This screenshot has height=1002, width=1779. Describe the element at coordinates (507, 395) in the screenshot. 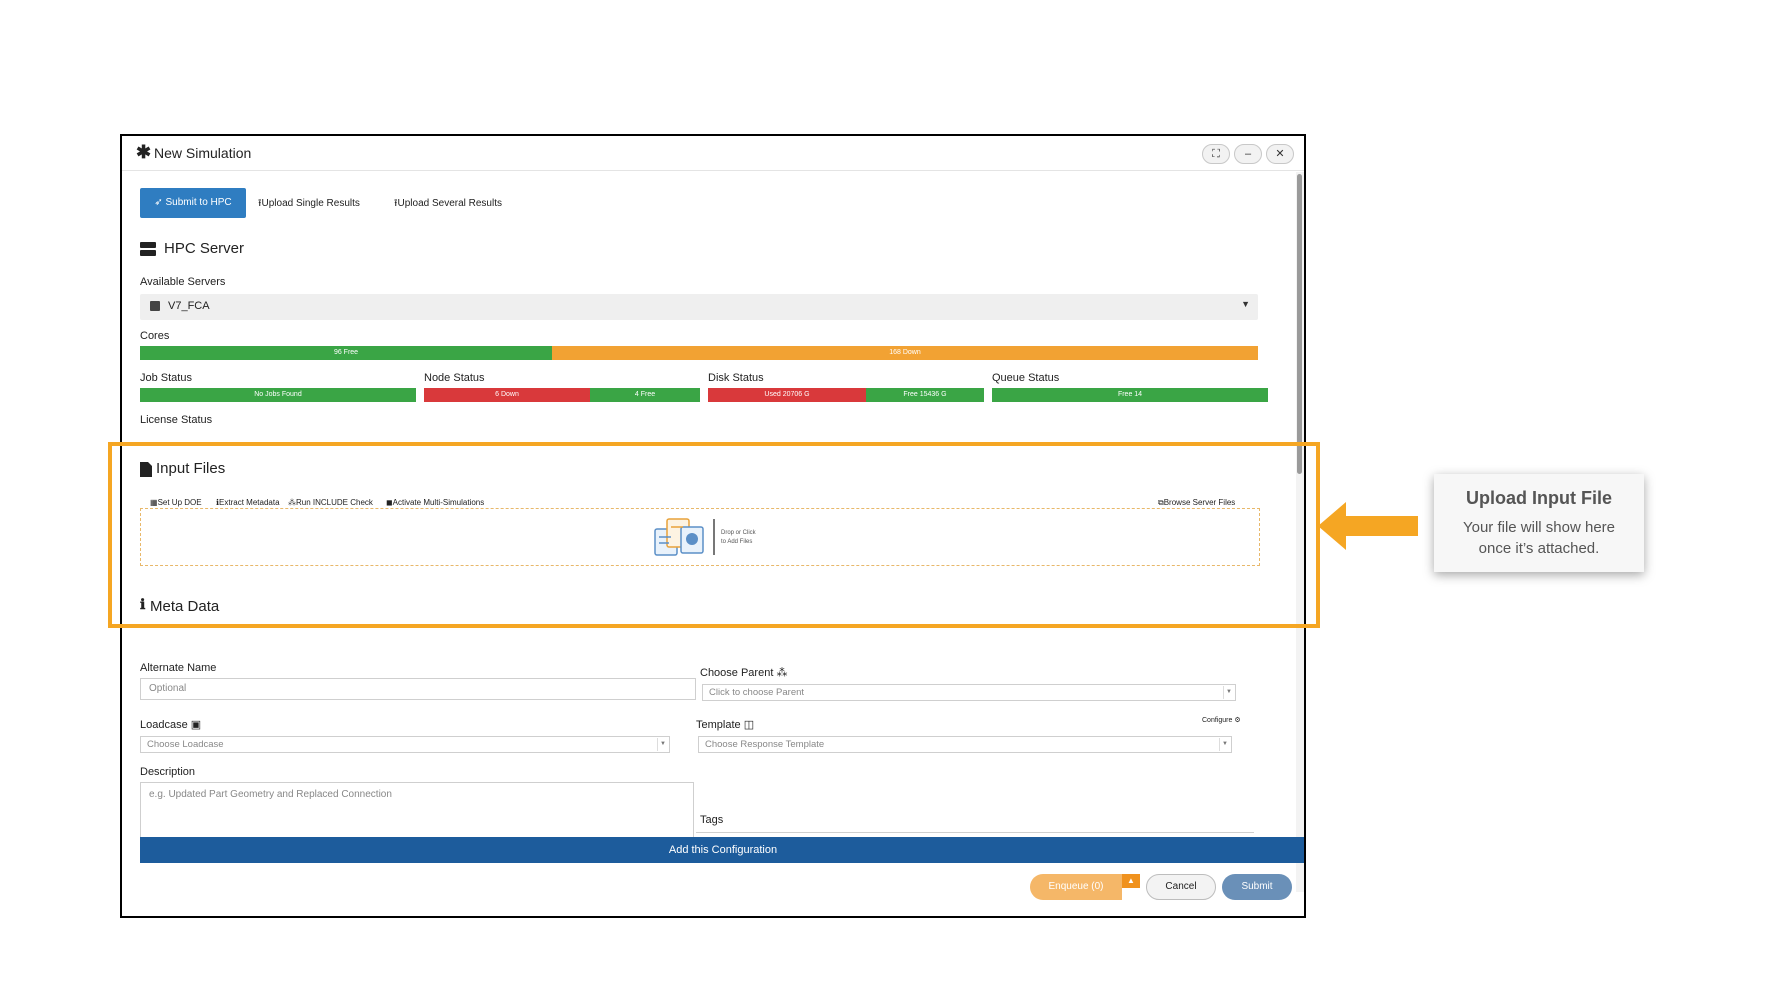

I see `node-down-bar: 6 Down` at that location.